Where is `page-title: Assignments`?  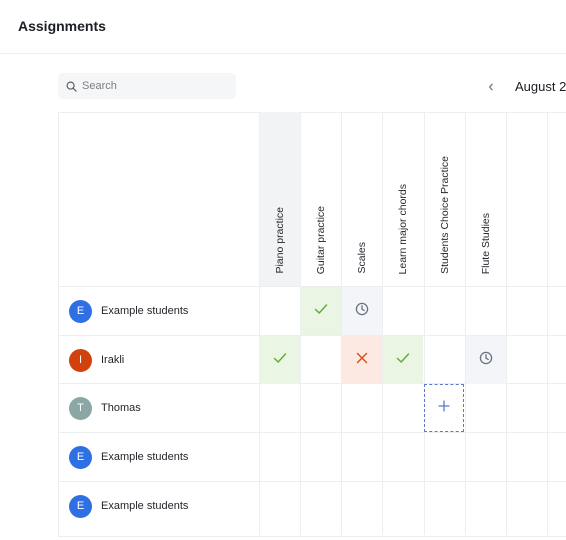 page-title: Assignments is located at coordinates (62, 26).